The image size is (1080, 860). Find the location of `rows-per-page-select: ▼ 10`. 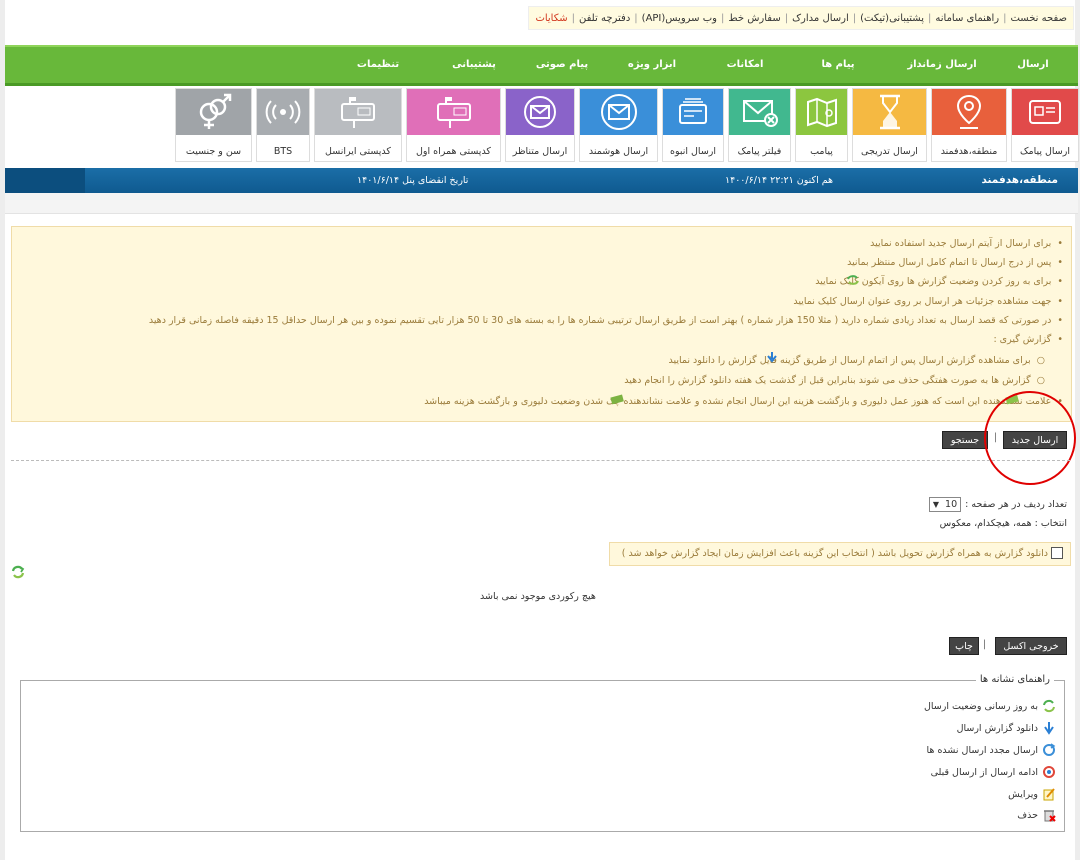

rows-per-page-select: ▼ 10 is located at coordinates (945, 504).